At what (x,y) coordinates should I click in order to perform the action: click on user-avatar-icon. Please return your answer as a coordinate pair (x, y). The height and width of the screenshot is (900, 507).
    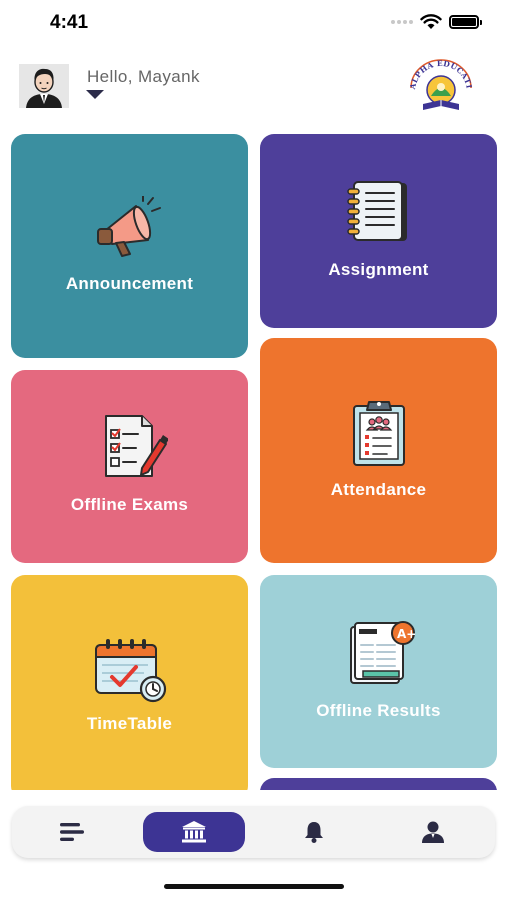
    Looking at the image, I should click on (44, 86).